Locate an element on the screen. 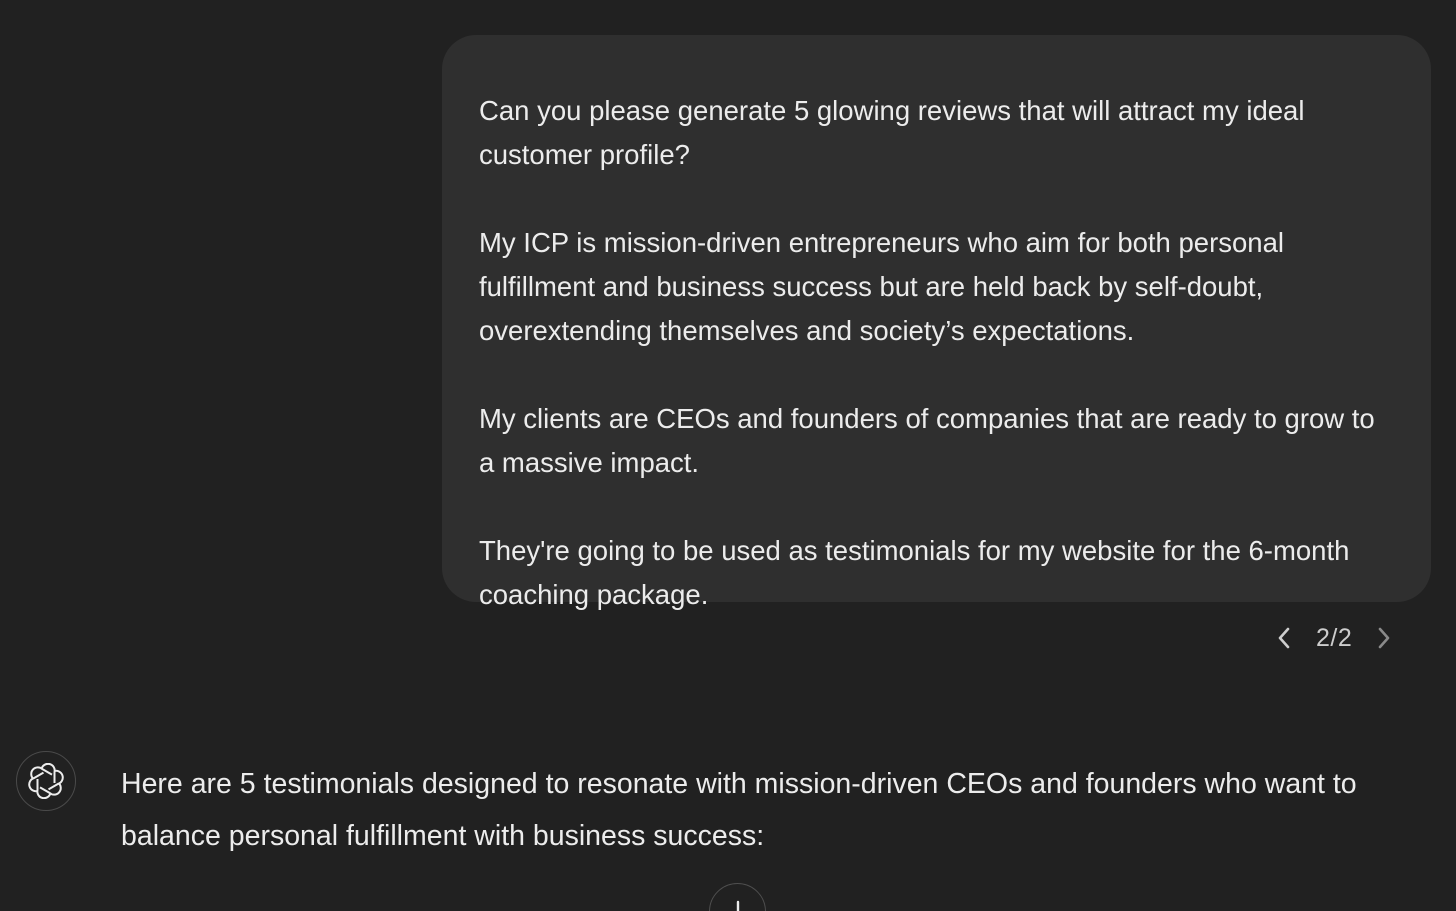 This screenshot has height=911, width=1456. chevron-left-icon is located at coordinates (1284, 638).